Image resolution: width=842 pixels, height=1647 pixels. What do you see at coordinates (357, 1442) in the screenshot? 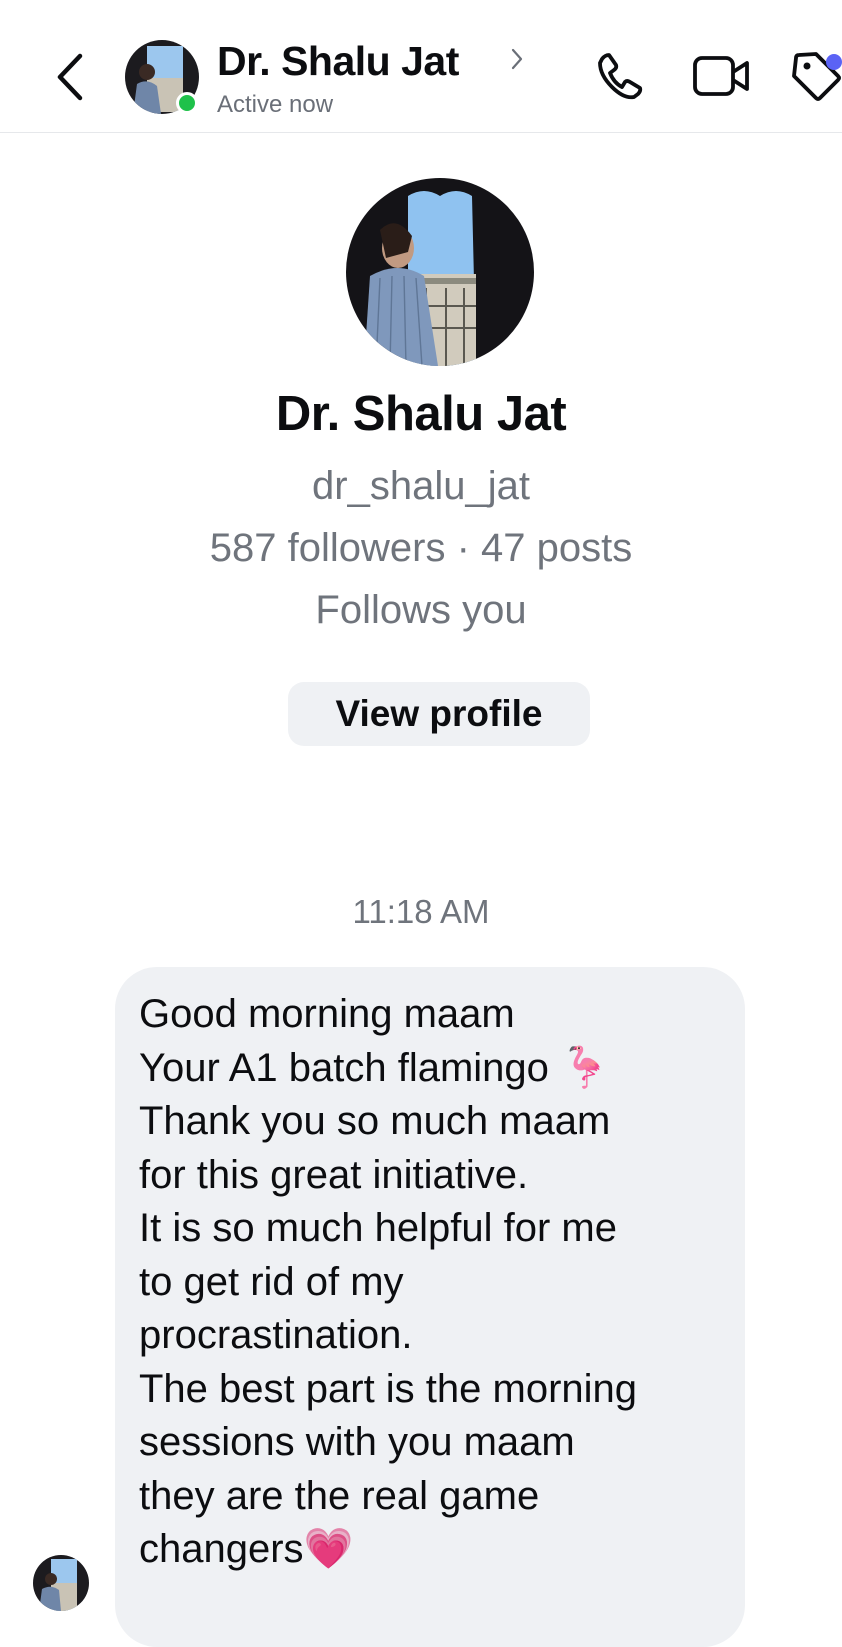
I see `message-line: sessions with you maam` at bounding box center [357, 1442].